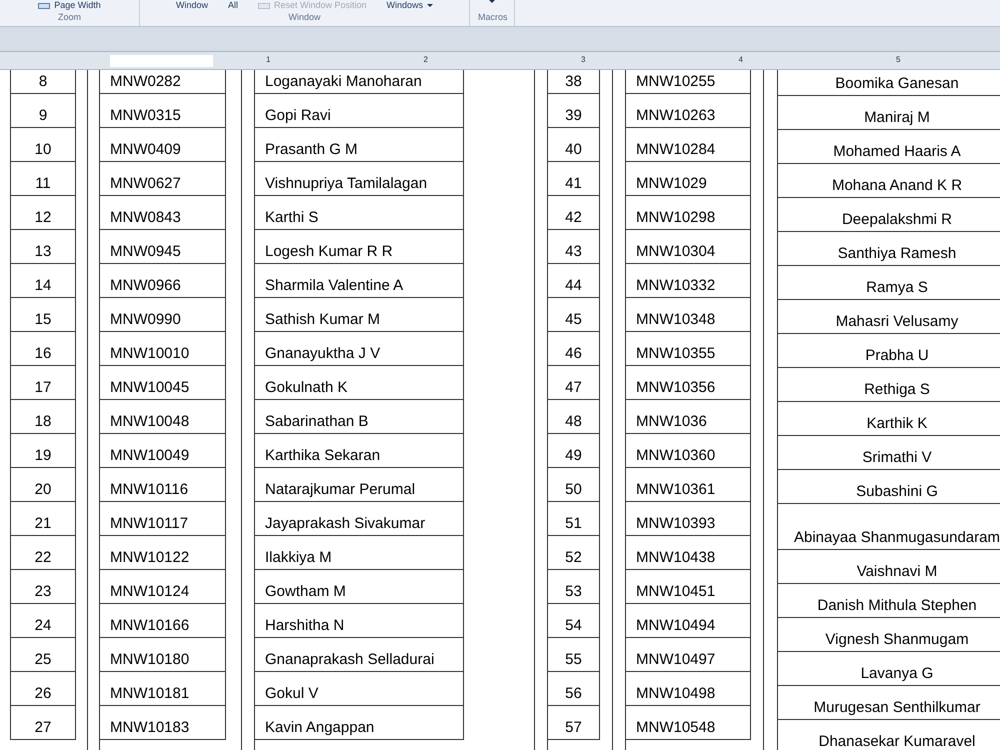 Image resolution: width=1000 pixels, height=750 pixels. What do you see at coordinates (43, 247) in the screenshot?
I see `table-cell: 13` at bounding box center [43, 247].